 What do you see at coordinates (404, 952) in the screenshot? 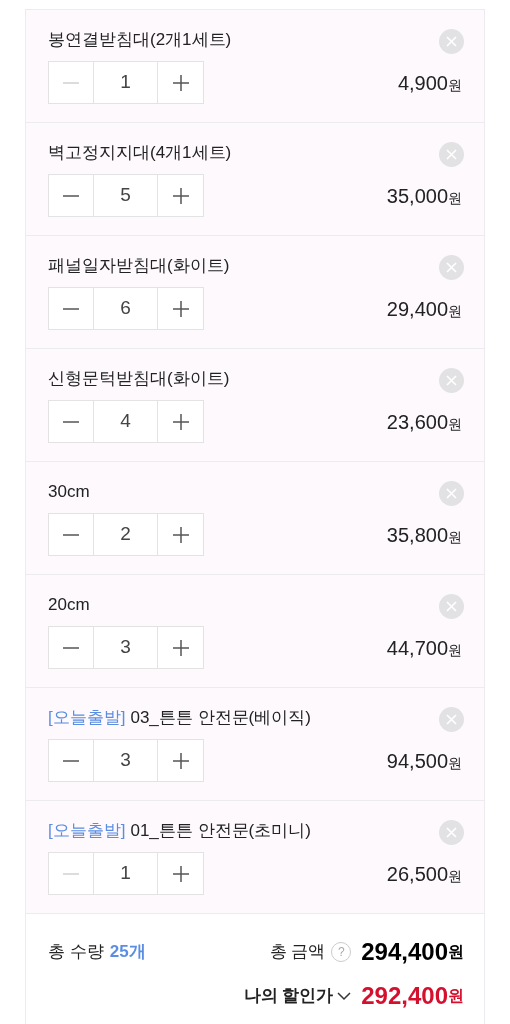
I see `total-price: 294,400` at bounding box center [404, 952].